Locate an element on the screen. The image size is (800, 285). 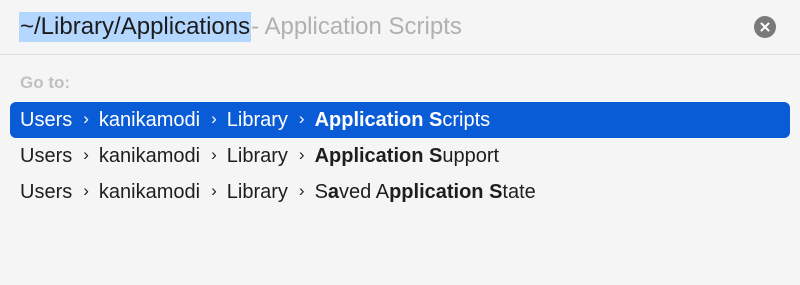
matched-text: a is located at coordinates (333, 191).